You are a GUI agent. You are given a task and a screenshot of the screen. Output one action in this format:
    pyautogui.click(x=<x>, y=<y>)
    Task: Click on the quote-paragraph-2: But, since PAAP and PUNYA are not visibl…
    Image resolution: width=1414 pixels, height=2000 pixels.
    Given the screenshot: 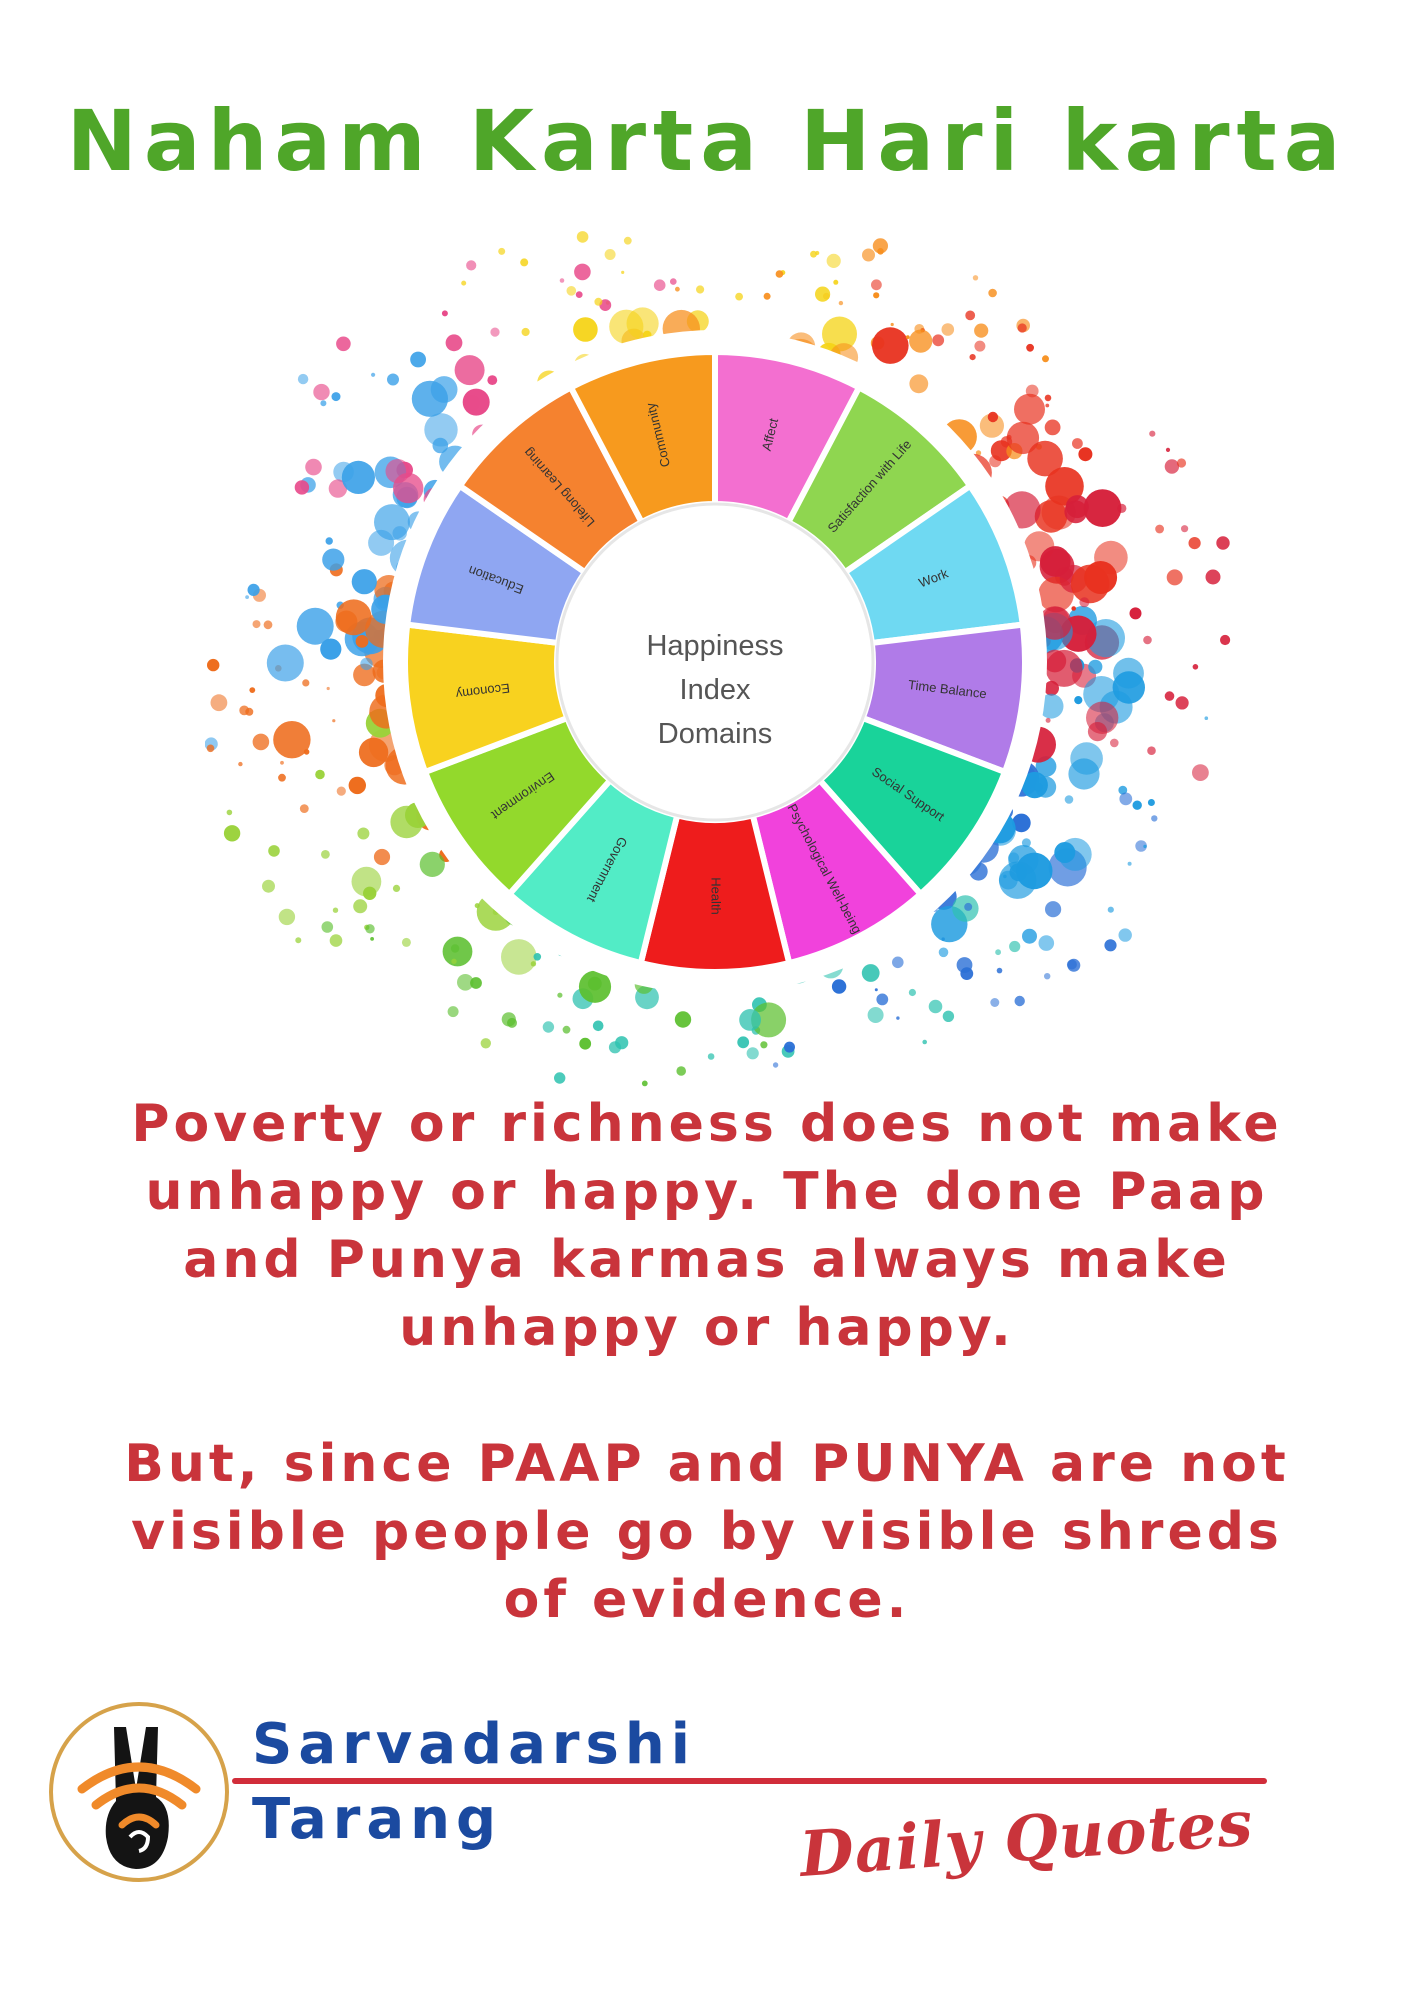 What is the action you would take?
    pyautogui.click(x=707, y=1532)
    